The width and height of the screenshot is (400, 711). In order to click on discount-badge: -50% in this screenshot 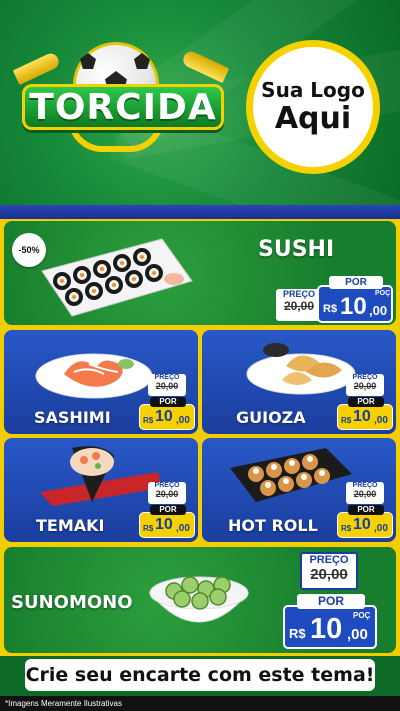, I will do `click(29, 250)`.